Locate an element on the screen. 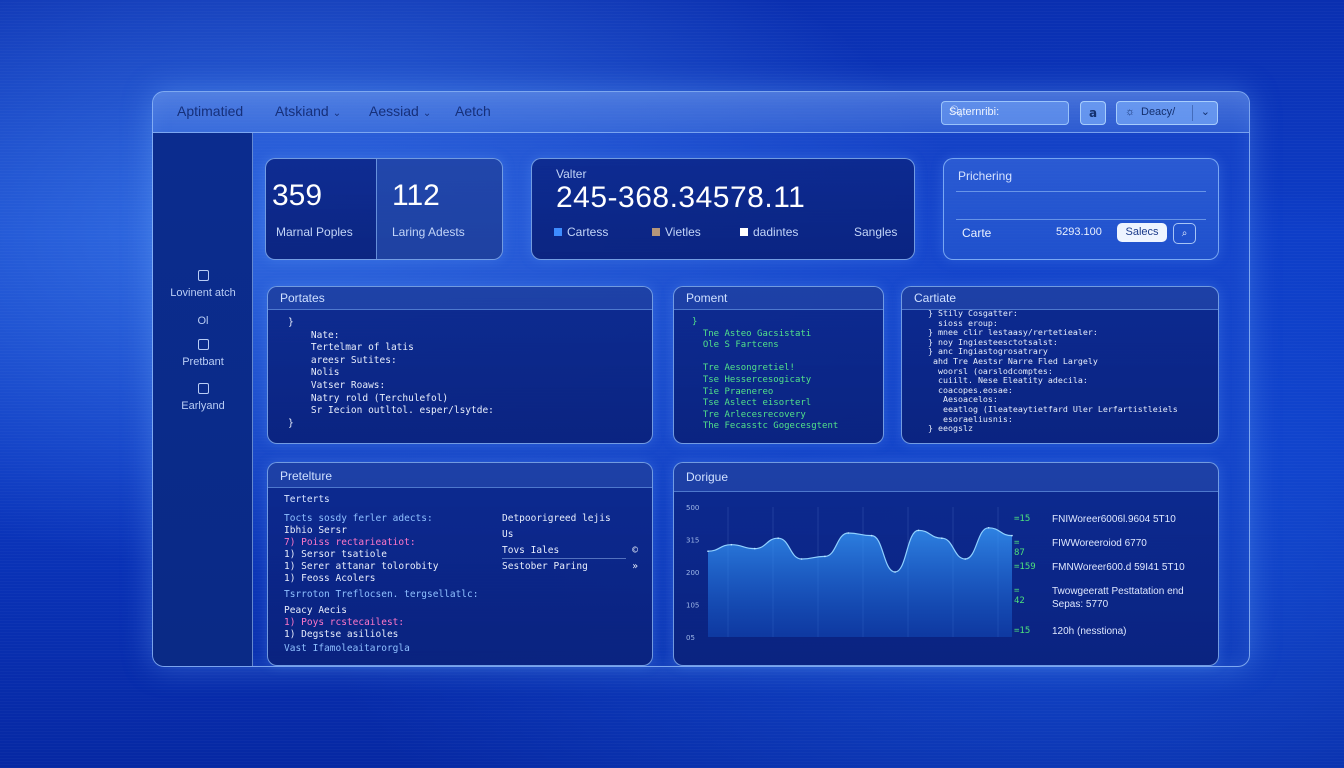  list-item: 1) Serer attanar tolorobity is located at coordinates (361, 566).